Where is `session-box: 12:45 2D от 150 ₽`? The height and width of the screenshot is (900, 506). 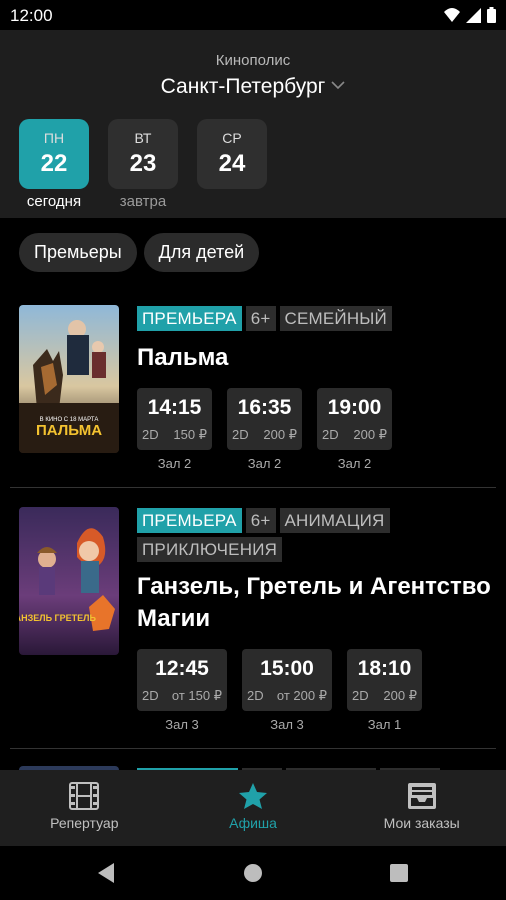
session-box: 12:45 2D от 150 ₽ is located at coordinates (182, 680).